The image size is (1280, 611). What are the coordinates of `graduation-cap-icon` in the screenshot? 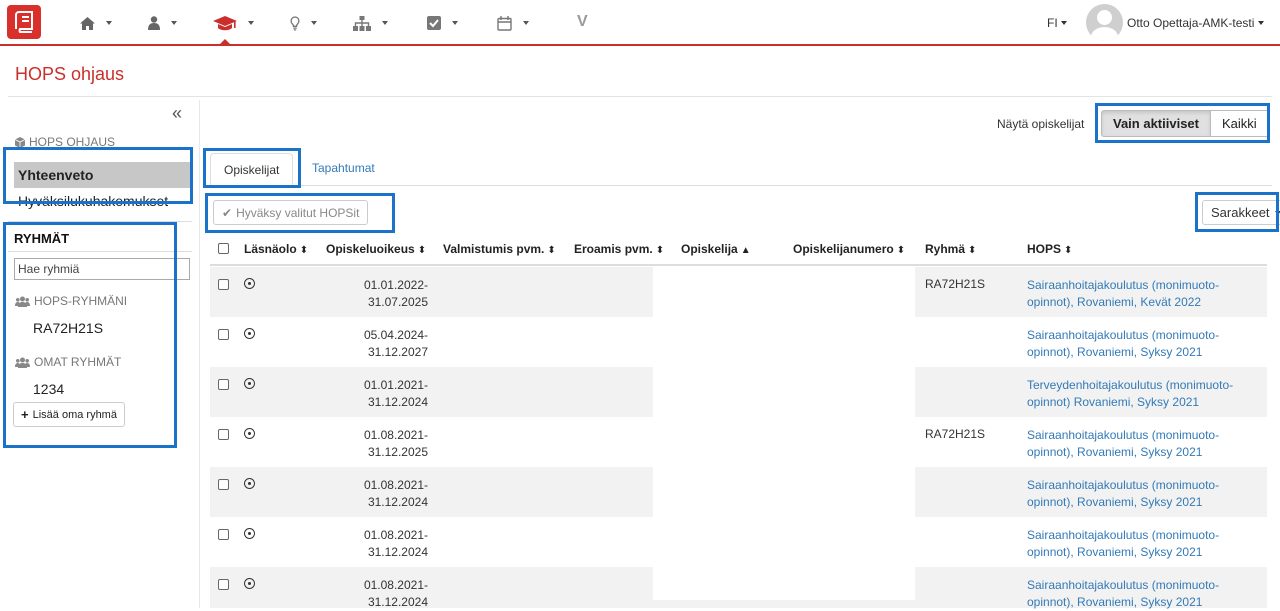 It's located at (225, 22).